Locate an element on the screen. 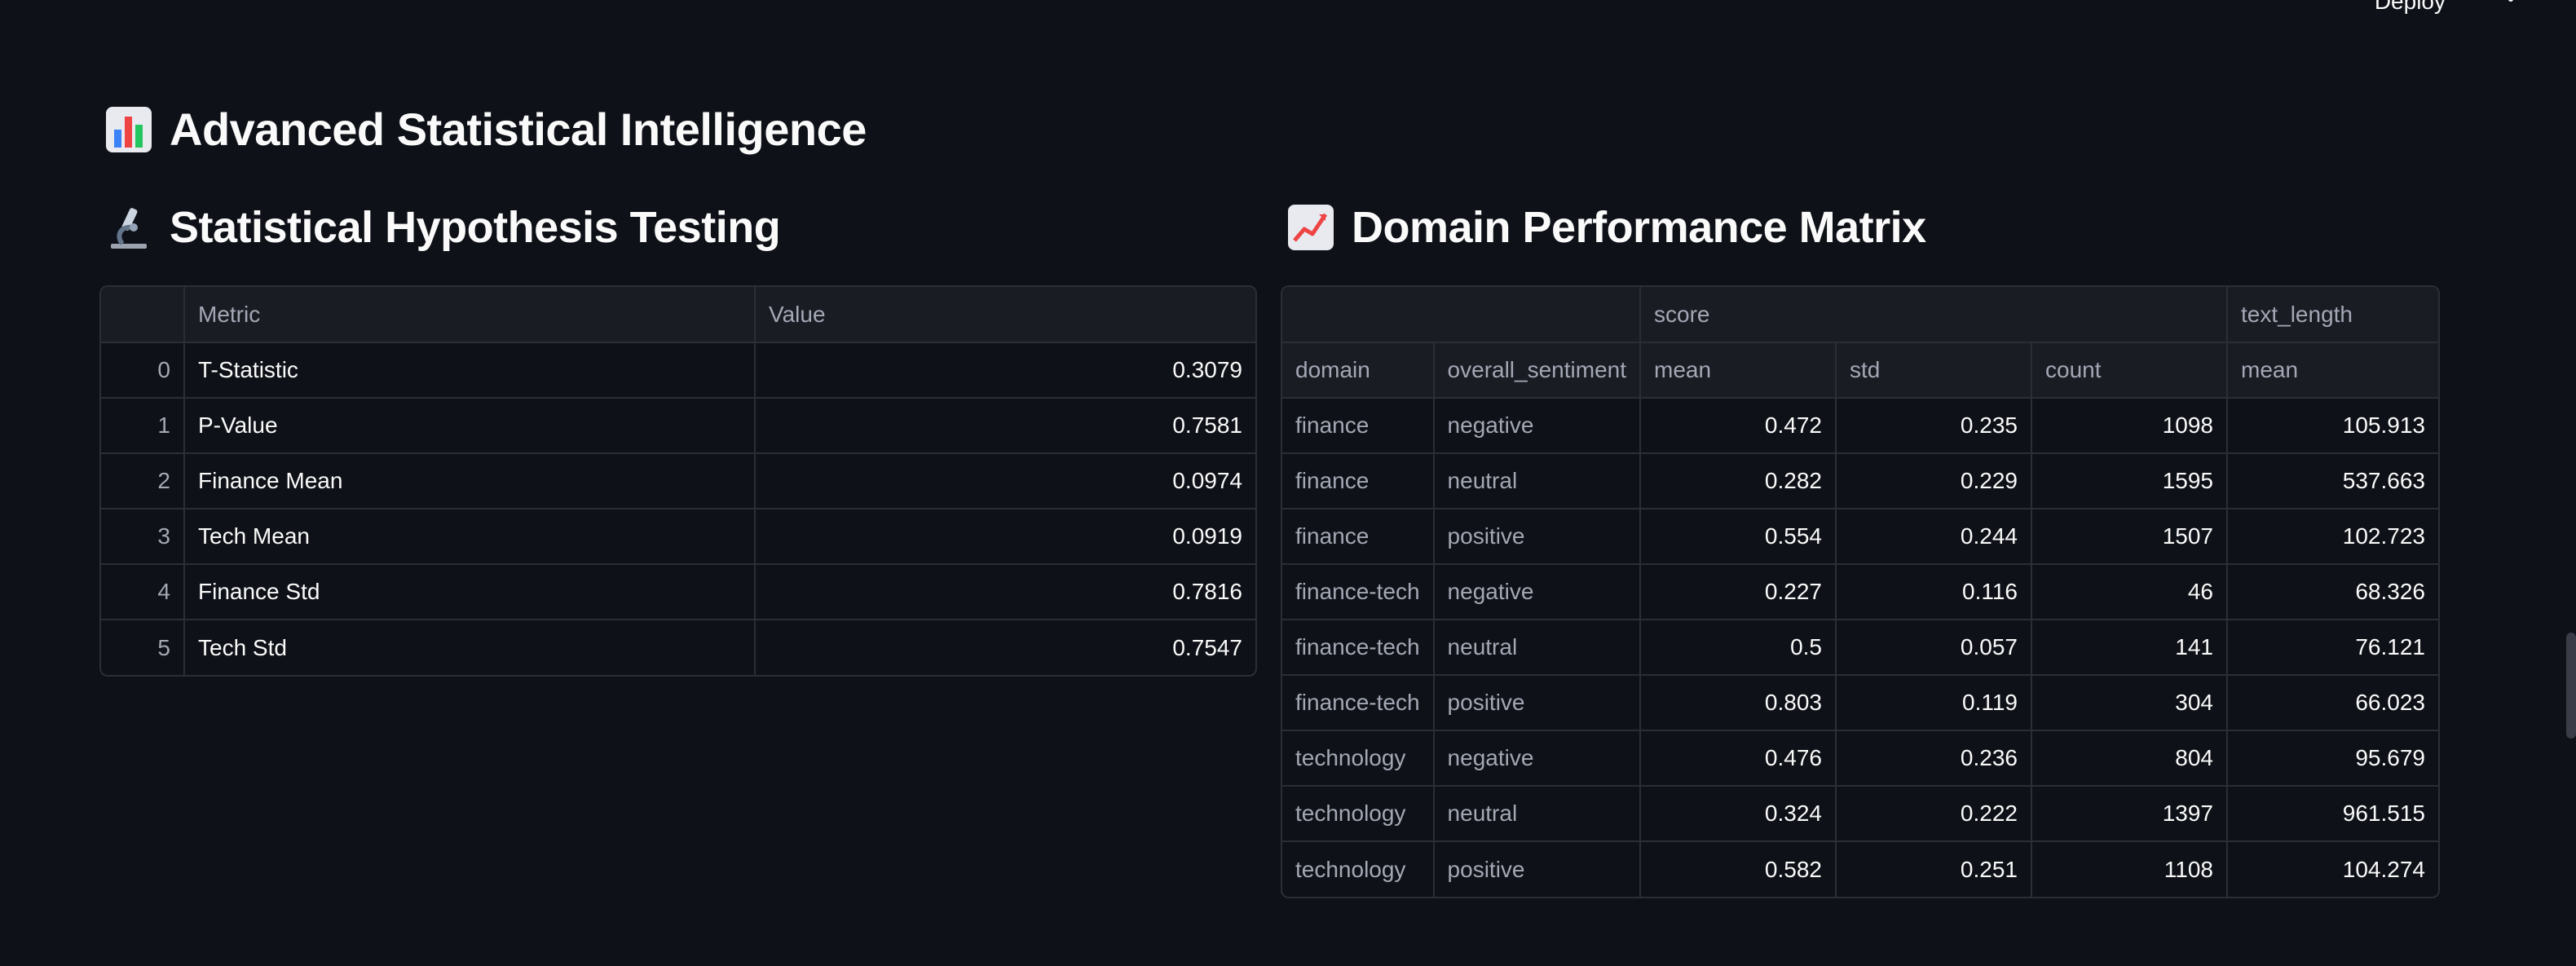 This screenshot has height=966, width=2576. column-header-value: Value is located at coordinates (1005, 315).